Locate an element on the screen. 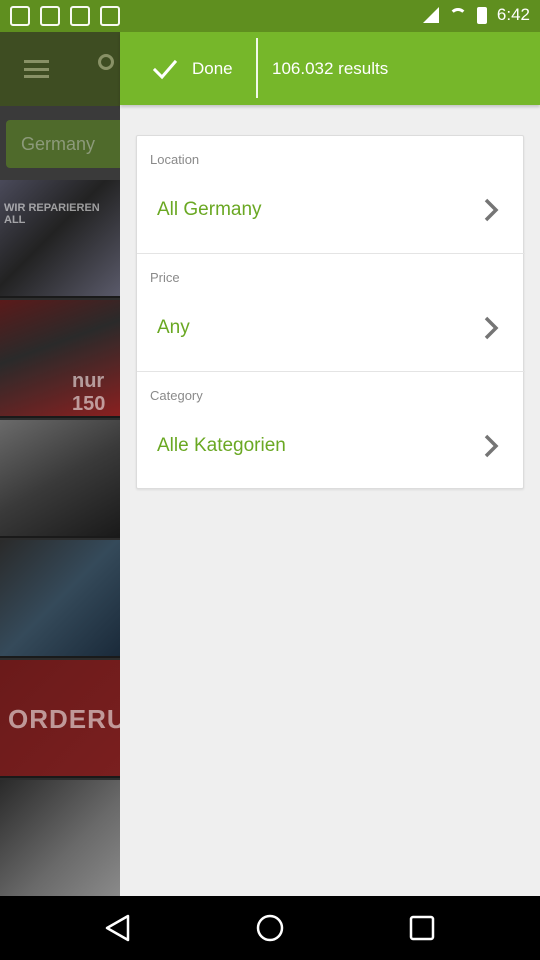 This screenshot has width=540, height=960. location-value: All Germany is located at coordinates (209, 209).